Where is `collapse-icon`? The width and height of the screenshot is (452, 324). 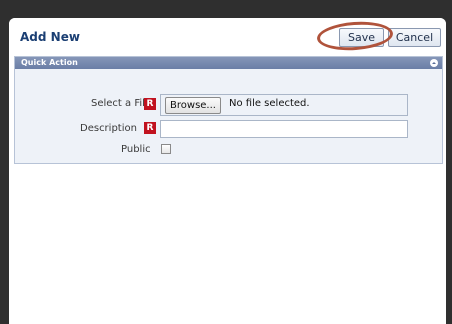
collapse-icon is located at coordinates (434, 63).